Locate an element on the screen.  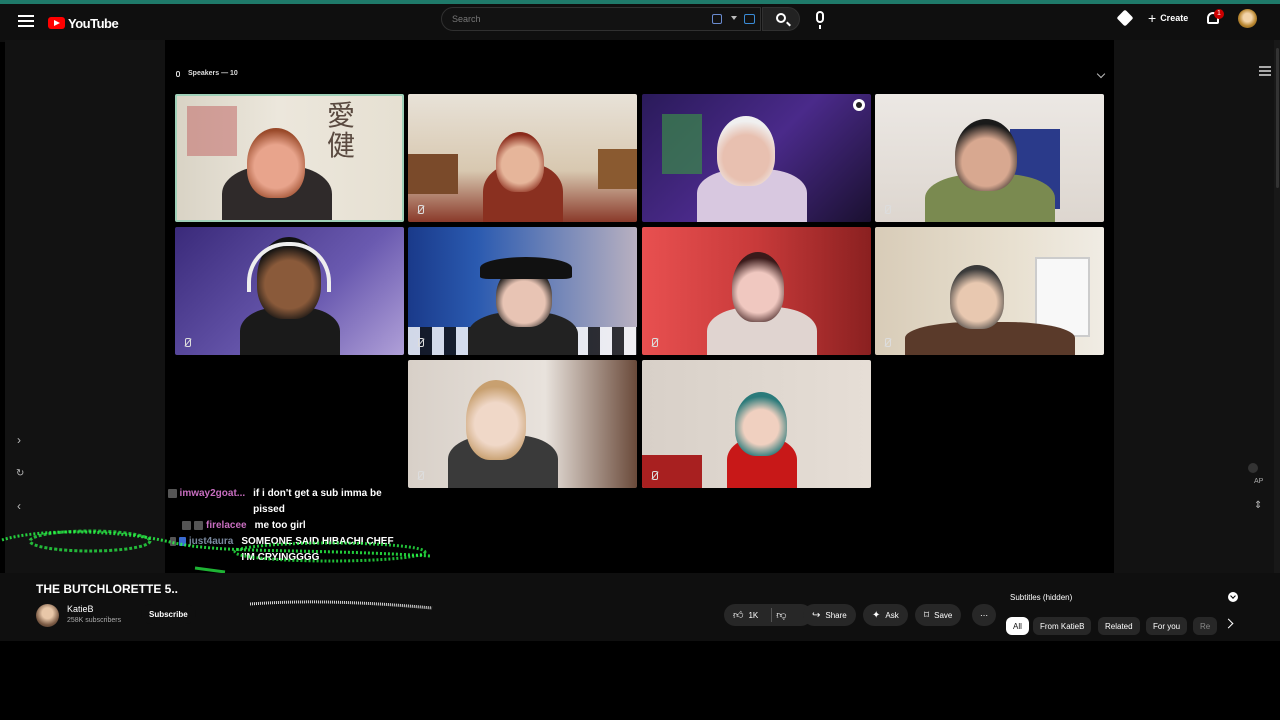
share-icon: ↪ is located at coordinates (816, 615).